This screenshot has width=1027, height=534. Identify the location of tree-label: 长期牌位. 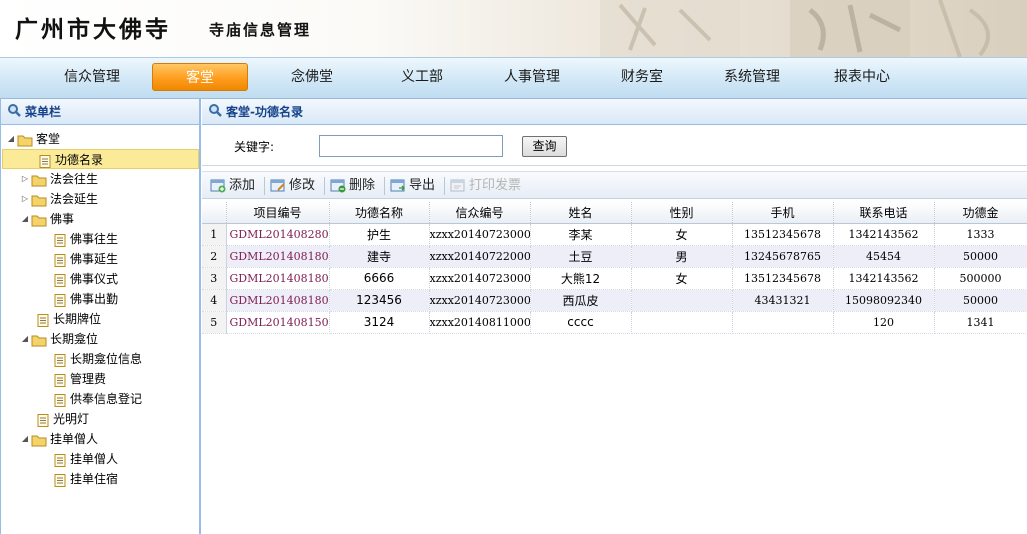
(77, 319).